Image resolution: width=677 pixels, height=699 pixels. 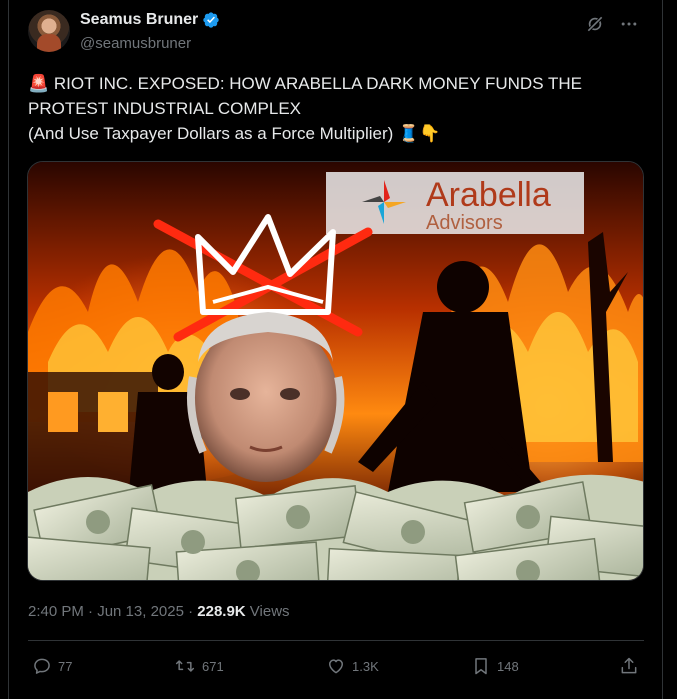 What do you see at coordinates (112, 611) in the screenshot?
I see `tweet-time: 2:40 PM · Jun 13, 2025 ·` at bounding box center [112, 611].